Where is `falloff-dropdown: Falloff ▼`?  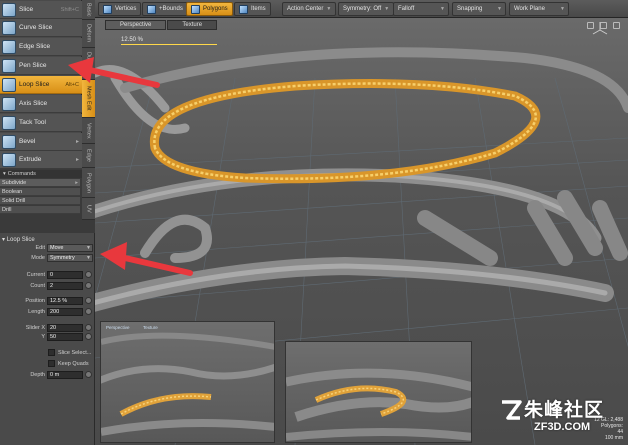
falloff-dropdown: Falloff ▼ is located at coordinates (421, 9).